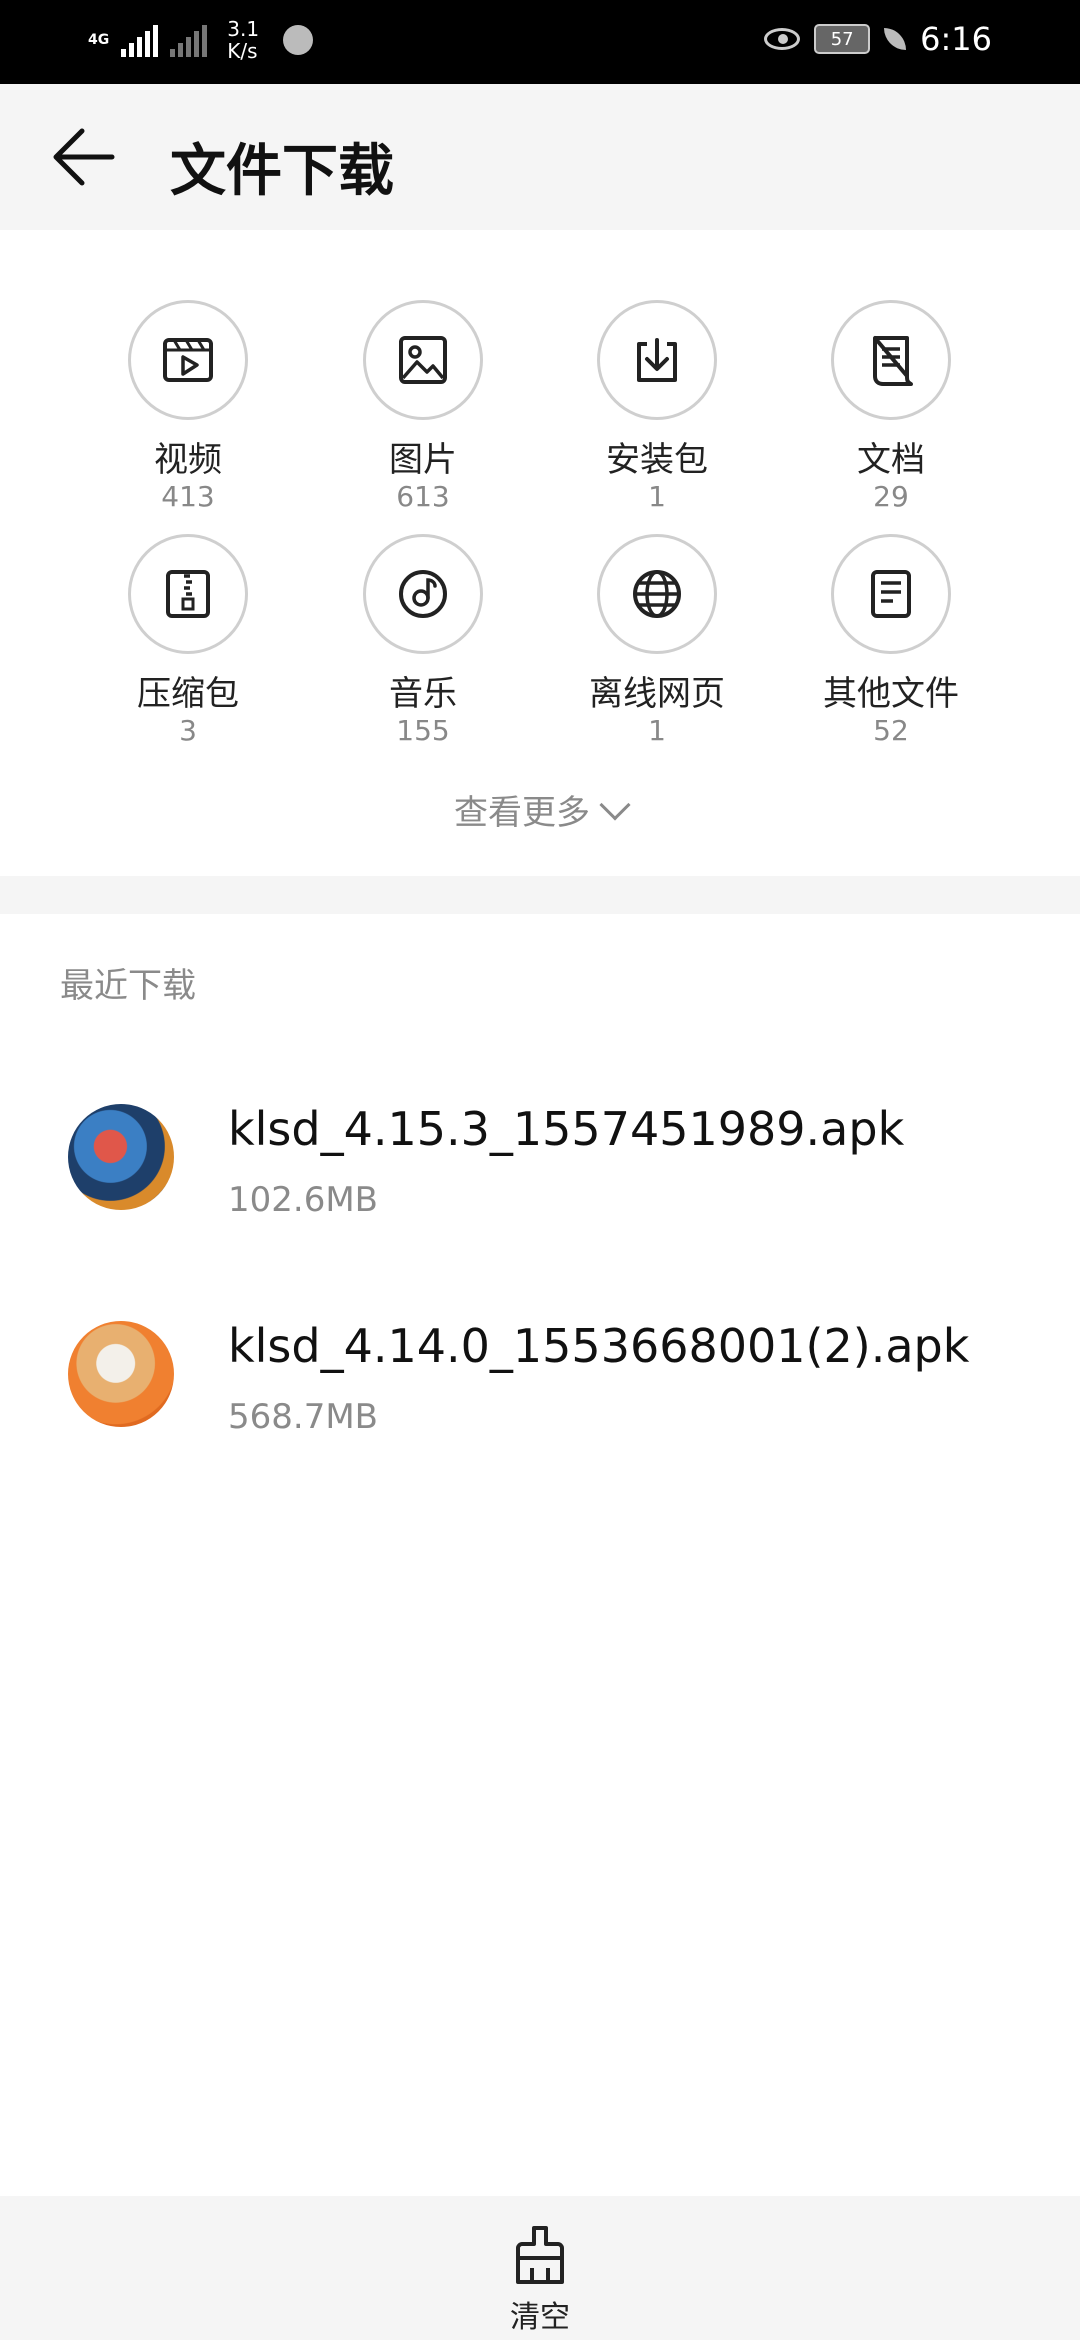  I want to click on status-left: 4G 3.1 K/s, so click(201, 40).